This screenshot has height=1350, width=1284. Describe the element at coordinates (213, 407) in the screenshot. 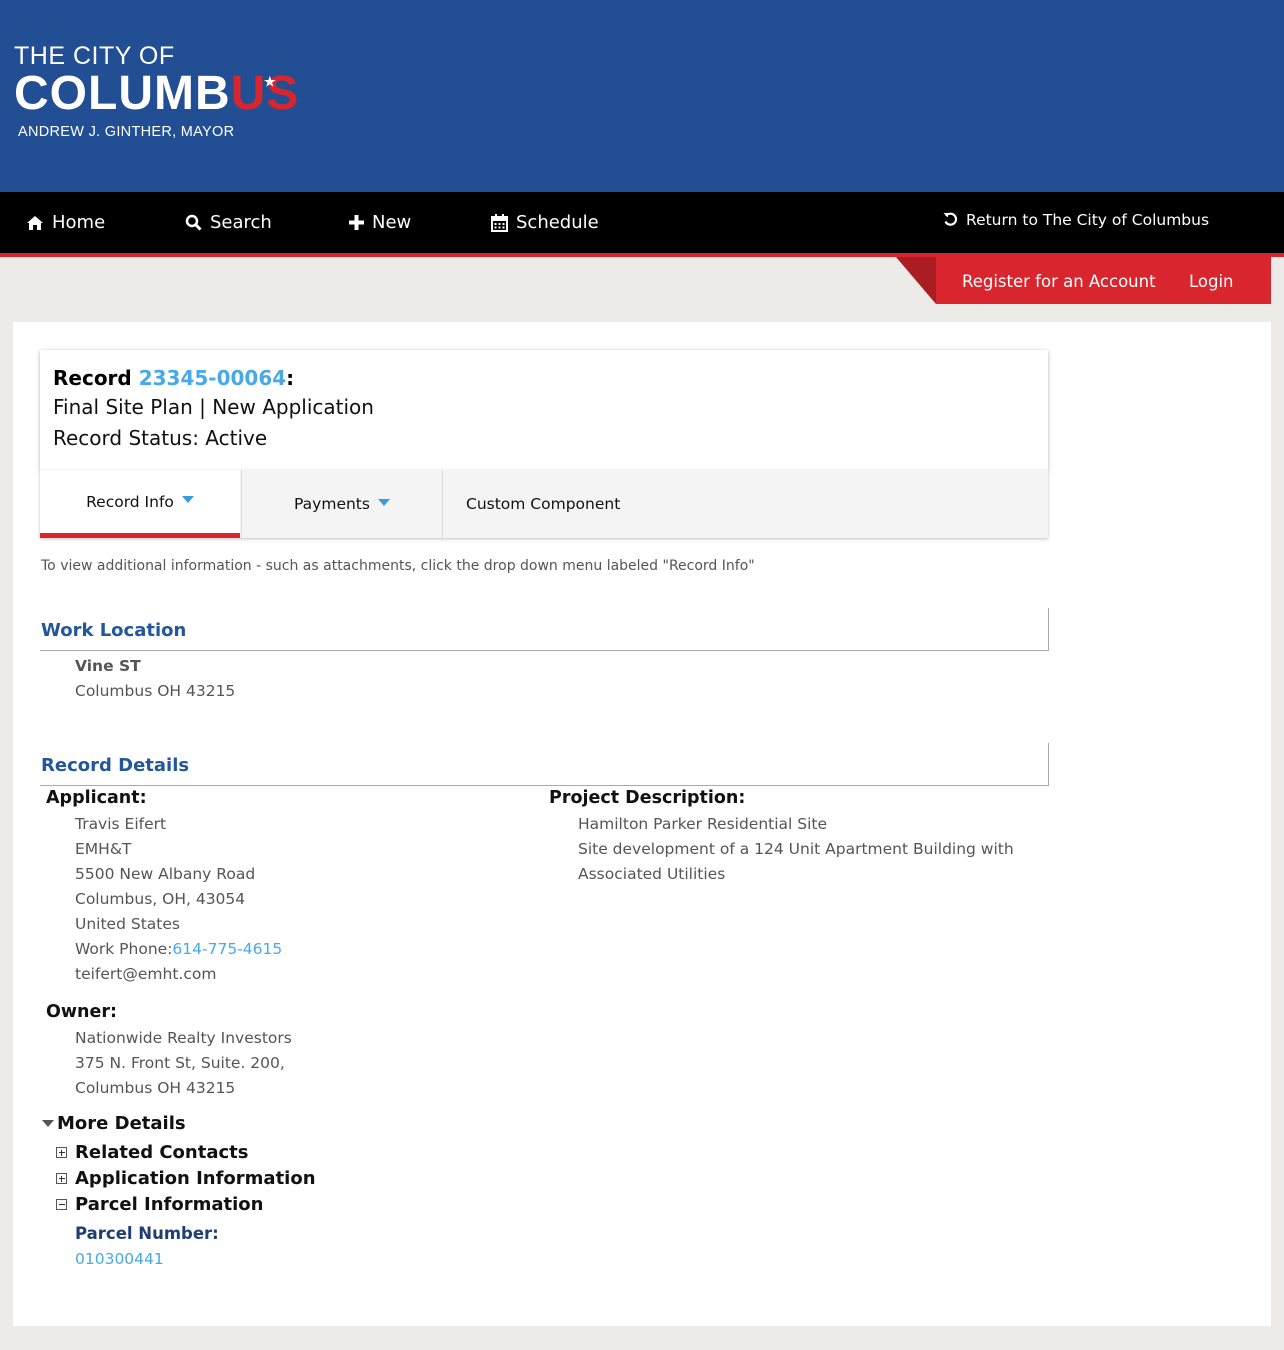

I see `record-type: Final Site Plan | New Application` at that location.